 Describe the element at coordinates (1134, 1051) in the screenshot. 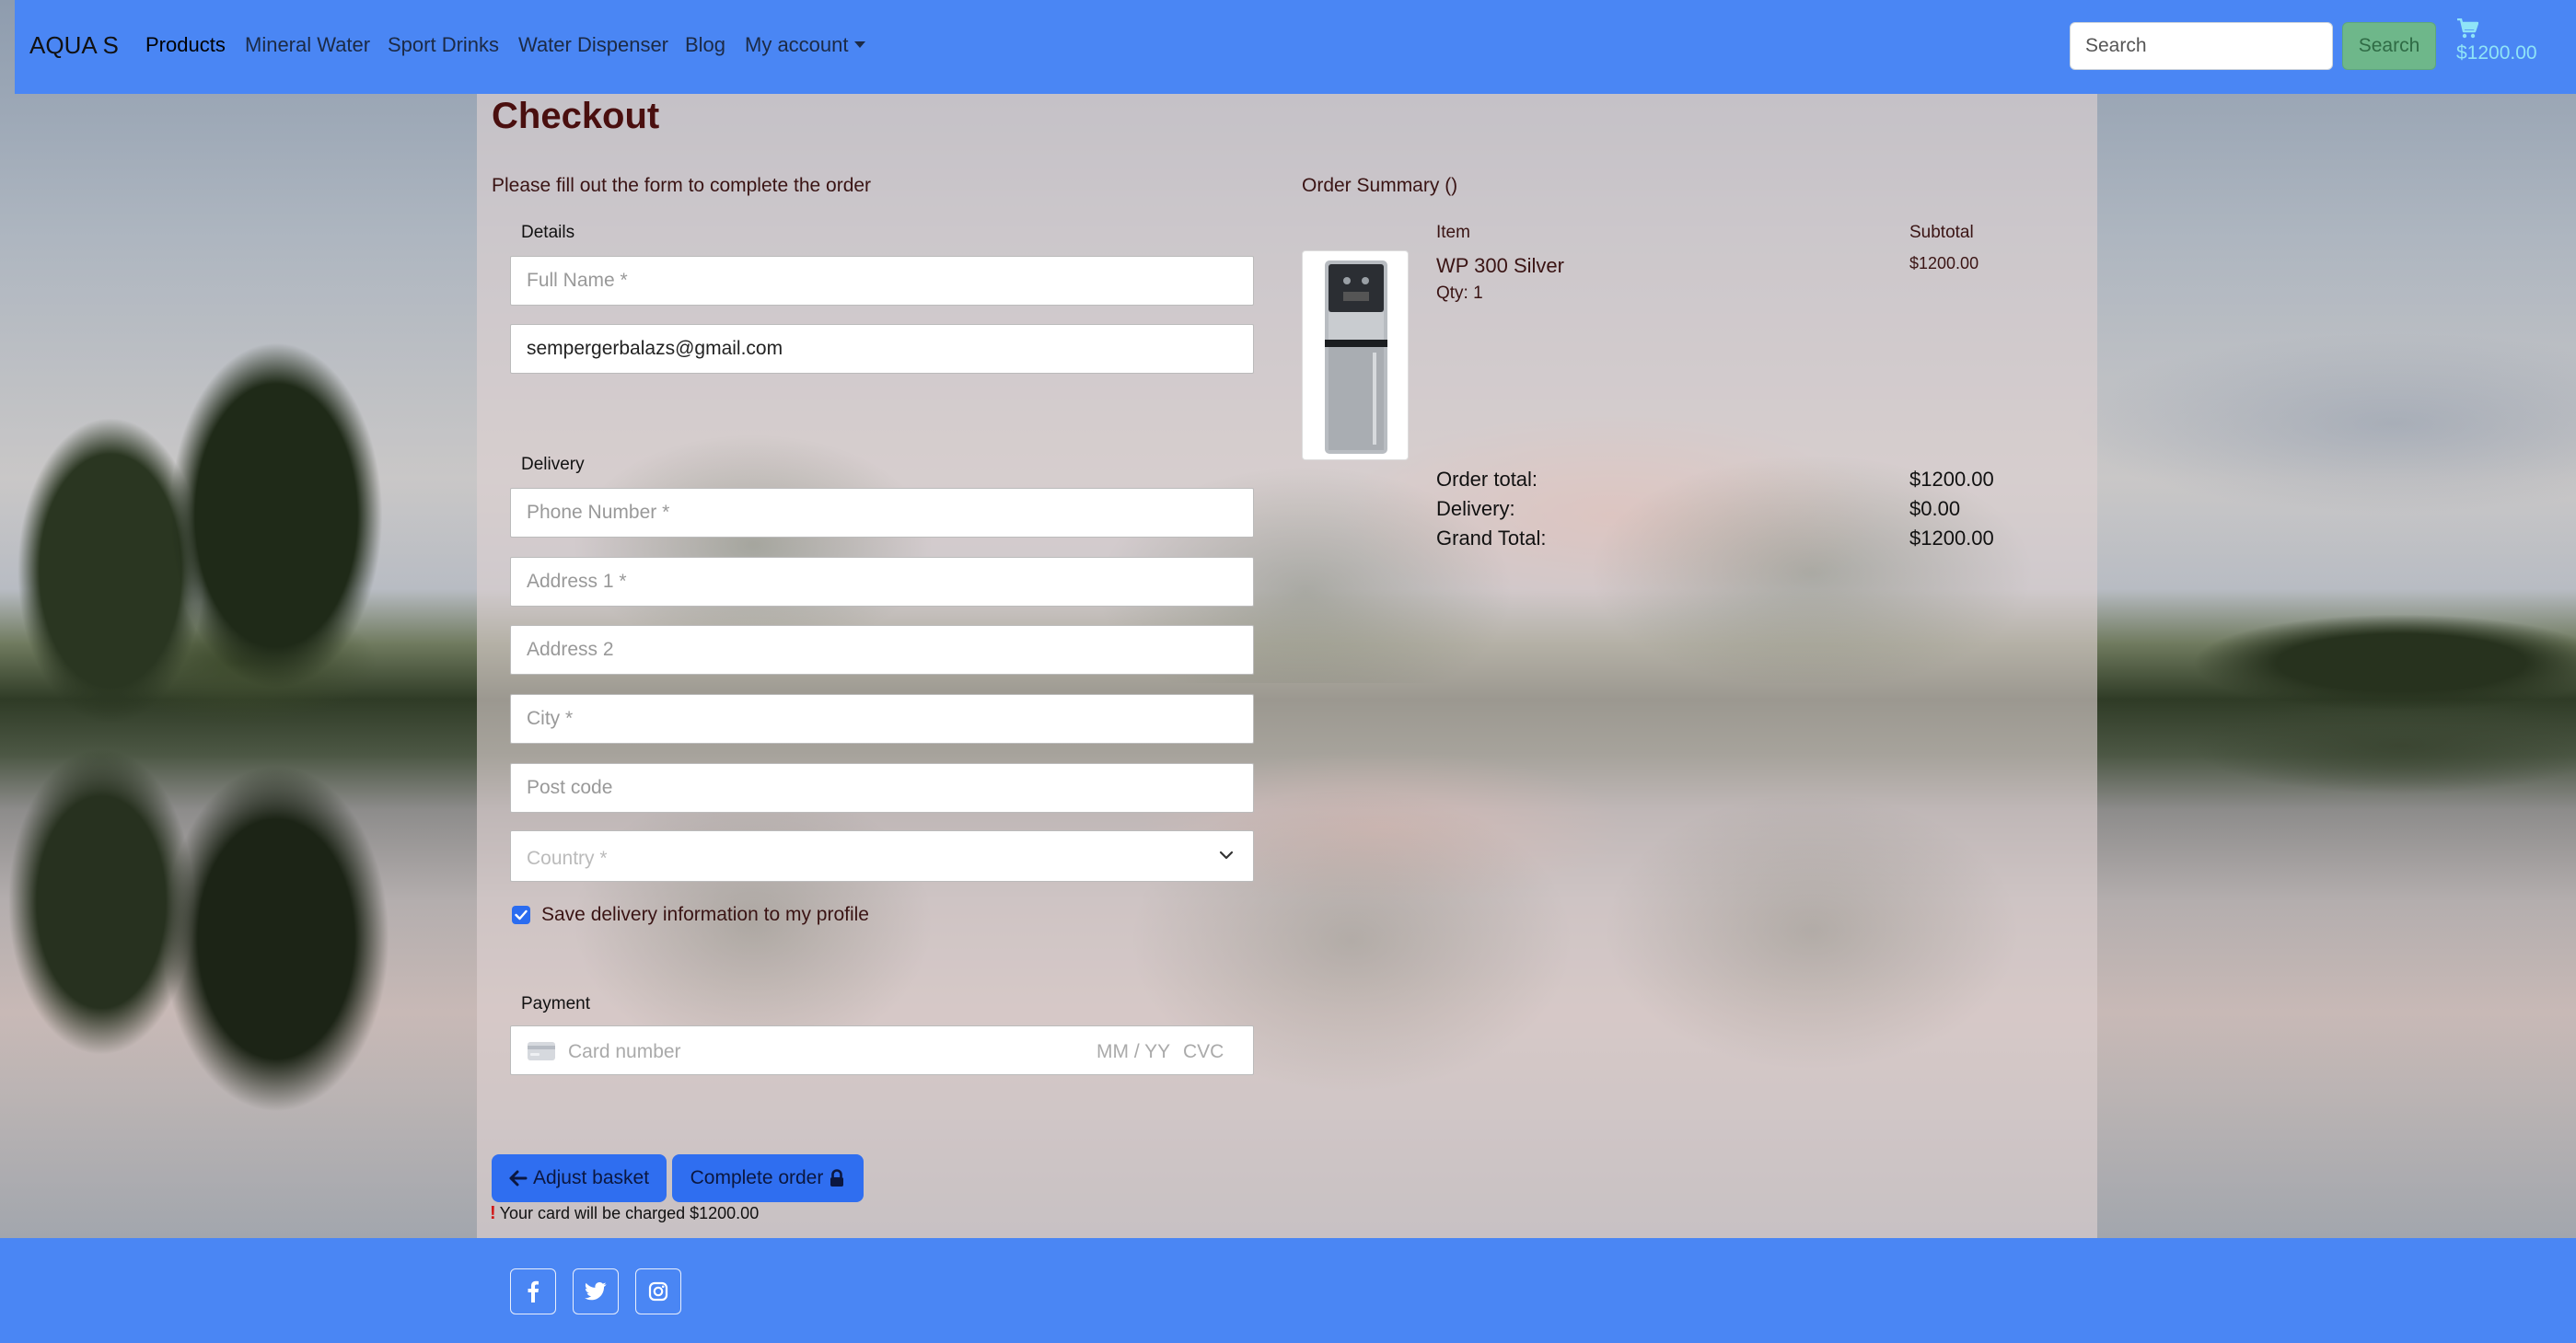

I see `card-expiry-placeholder: MM / YY` at that location.